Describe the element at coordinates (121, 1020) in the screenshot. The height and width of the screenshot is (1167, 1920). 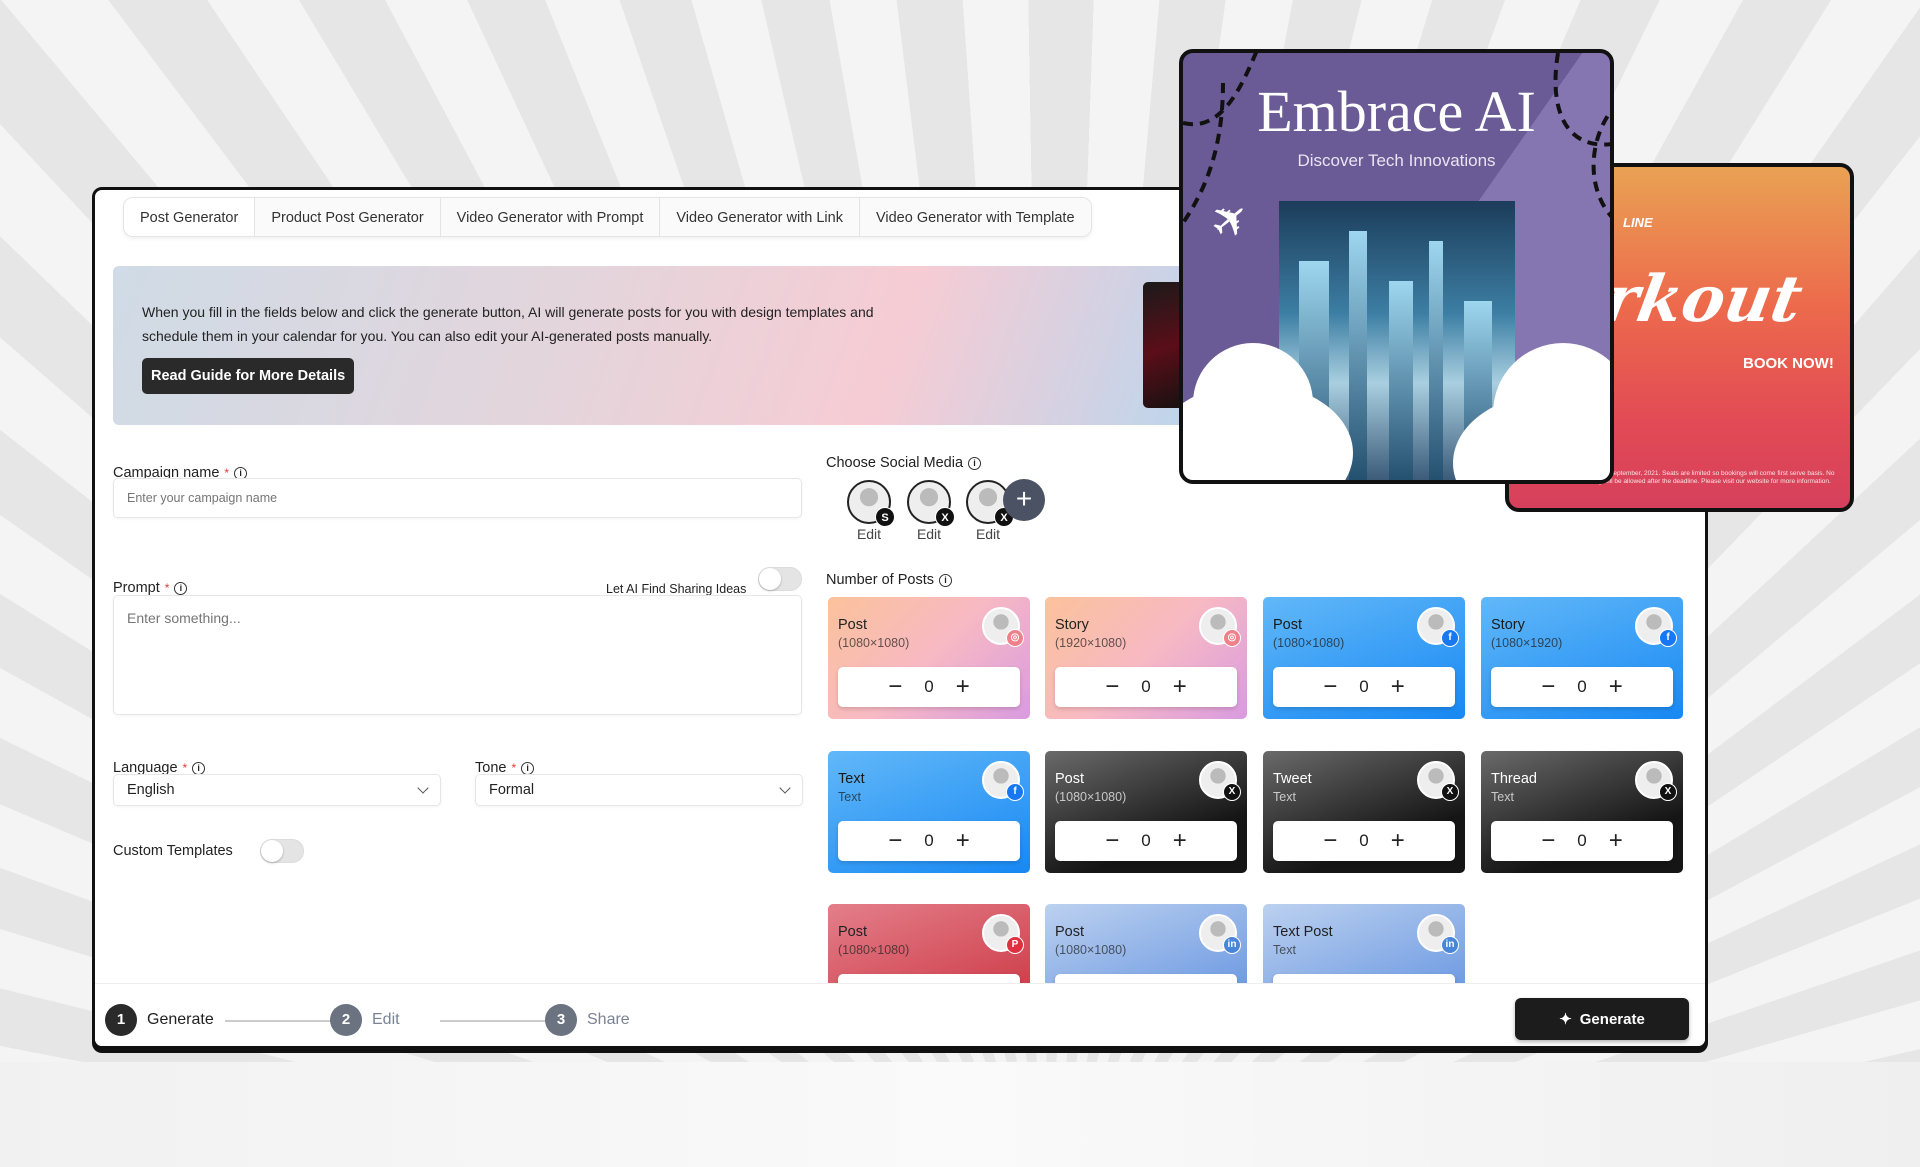
I see `step-number: 1` at that location.